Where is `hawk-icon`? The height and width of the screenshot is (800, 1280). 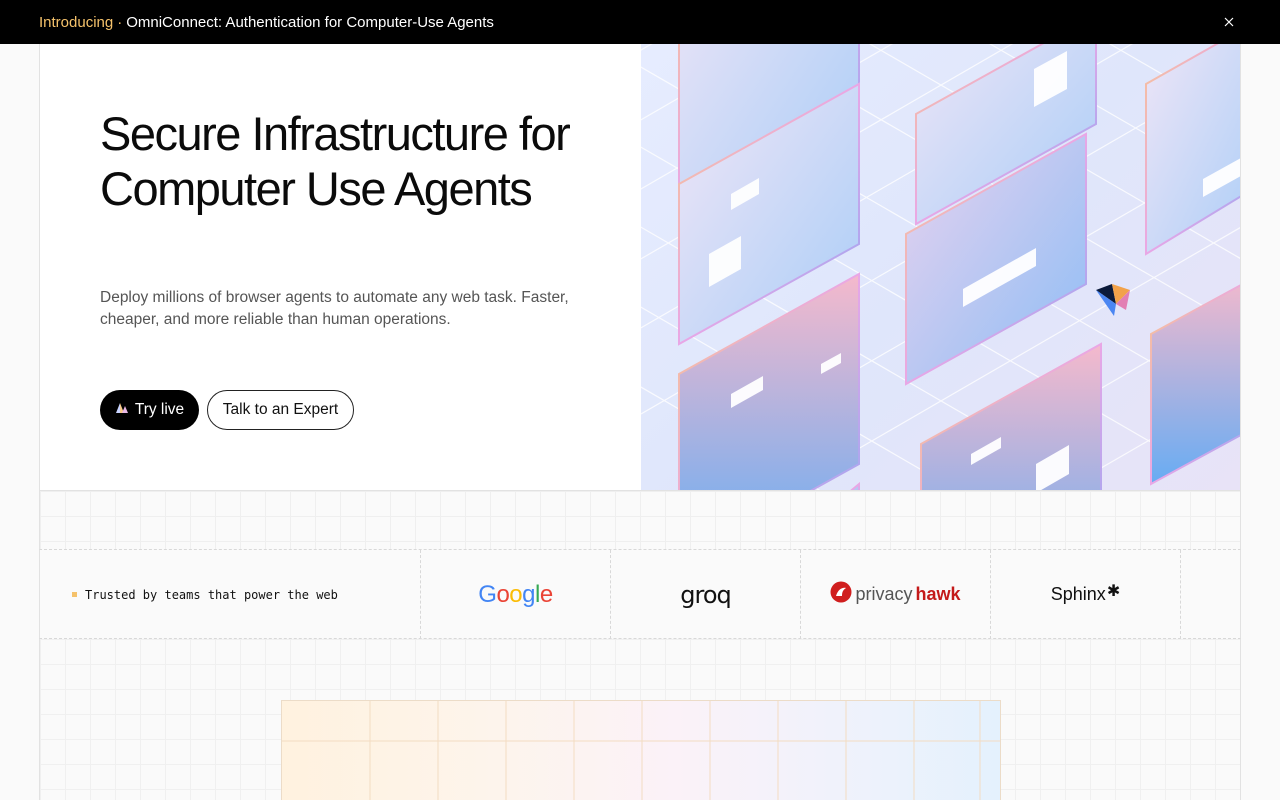
hawk-icon is located at coordinates (841, 594).